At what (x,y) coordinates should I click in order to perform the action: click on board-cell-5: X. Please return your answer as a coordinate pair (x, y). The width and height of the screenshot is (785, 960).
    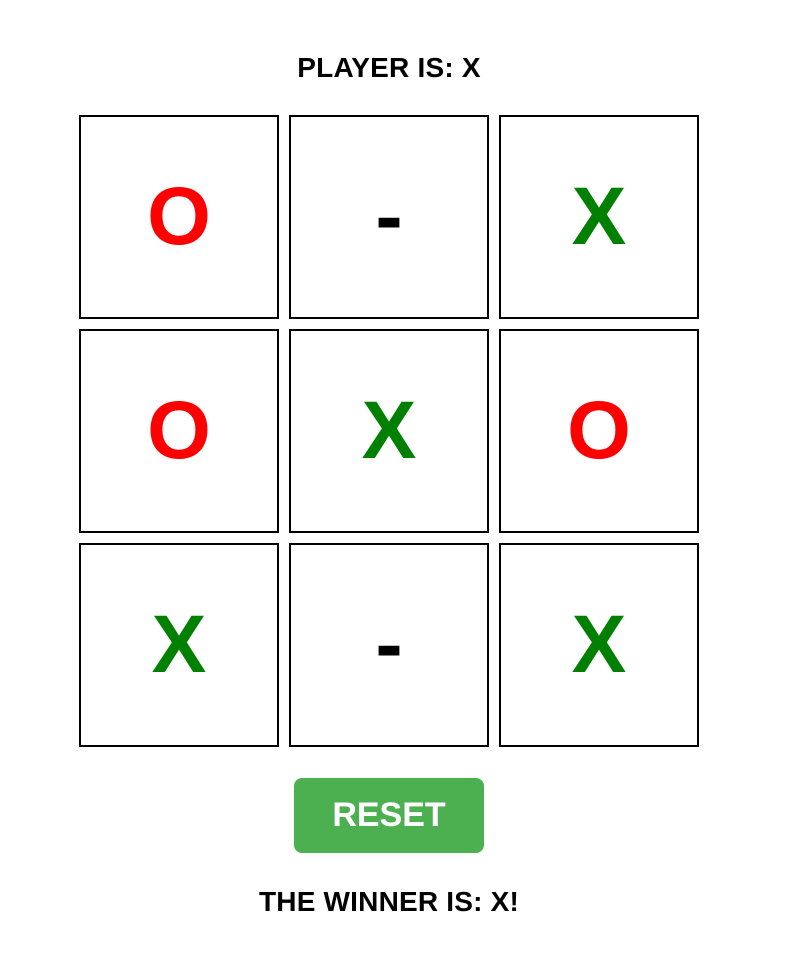
    Looking at the image, I should click on (389, 431).